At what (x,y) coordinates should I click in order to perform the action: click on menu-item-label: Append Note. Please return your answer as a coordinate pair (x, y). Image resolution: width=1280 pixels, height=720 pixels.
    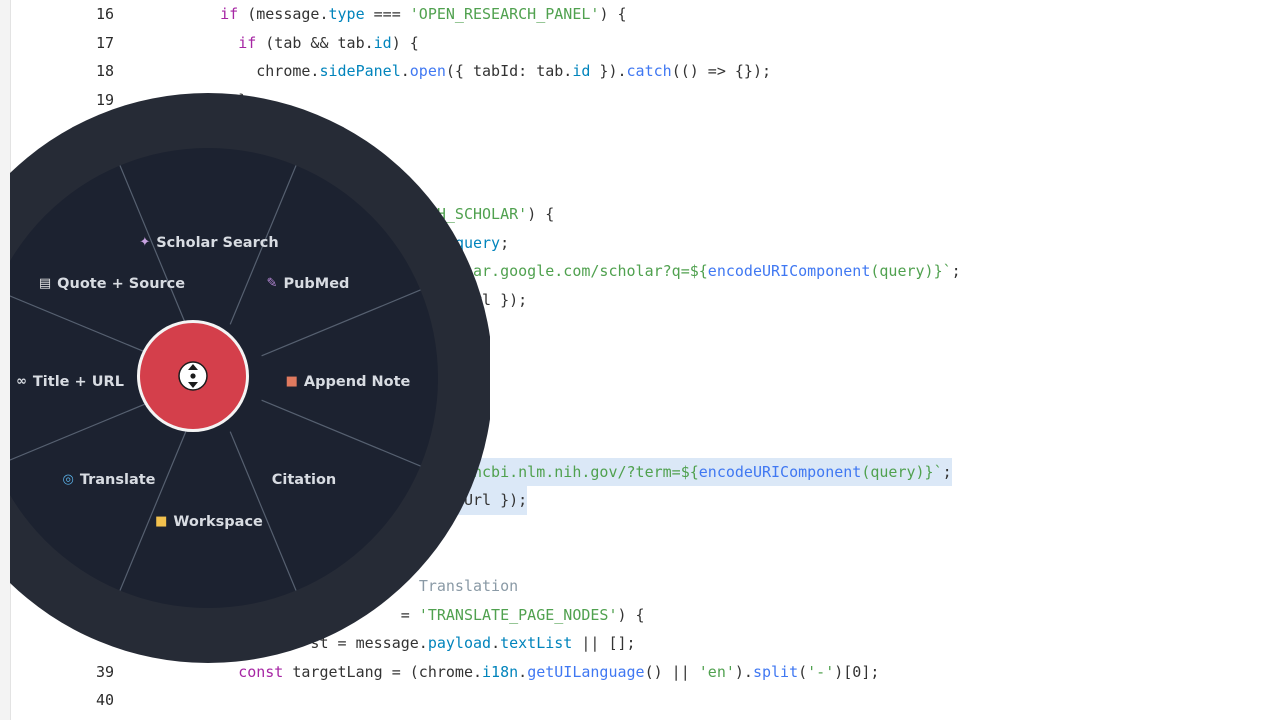
    Looking at the image, I should click on (357, 382).